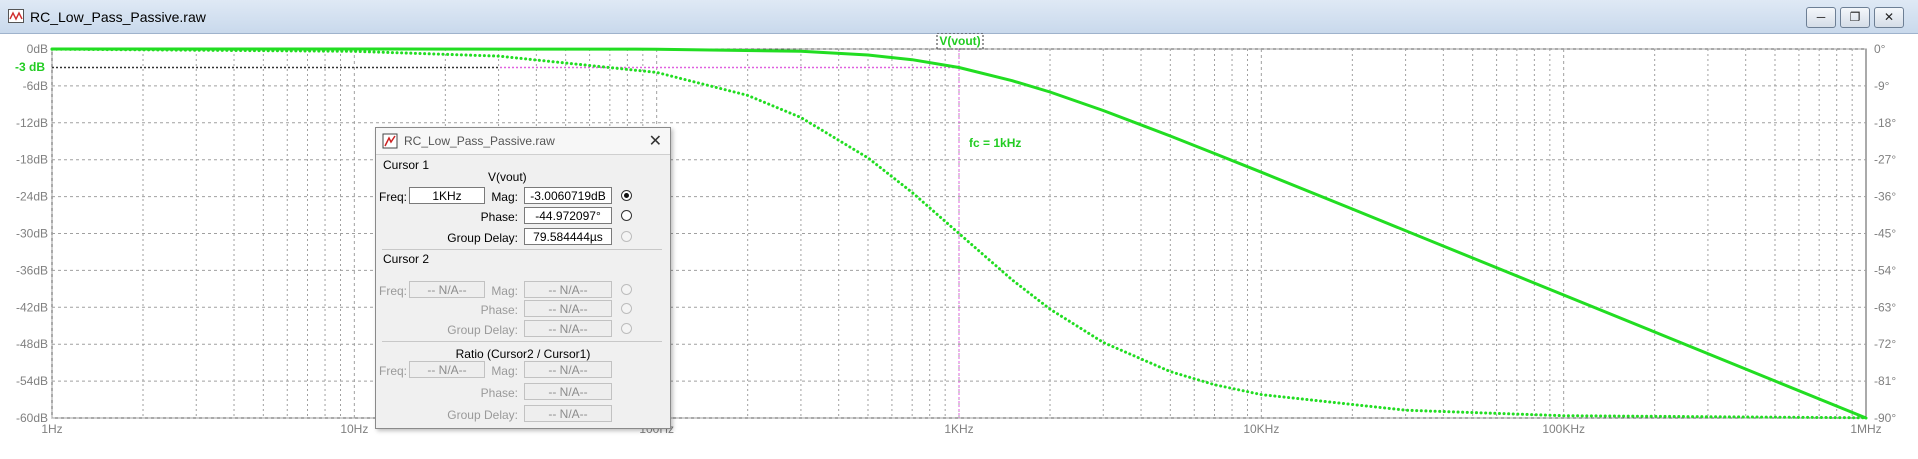 Image resolution: width=1918 pixels, height=459 pixels. Describe the element at coordinates (30, 67) in the screenshot. I see `minus3db-label: -3 dB` at that location.